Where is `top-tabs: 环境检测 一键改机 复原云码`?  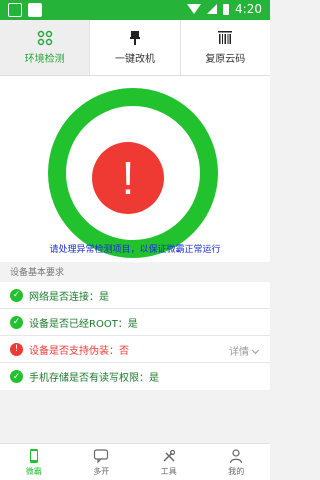 top-tabs: 环境检测 一键改机 复原云码 is located at coordinates (135, 48).